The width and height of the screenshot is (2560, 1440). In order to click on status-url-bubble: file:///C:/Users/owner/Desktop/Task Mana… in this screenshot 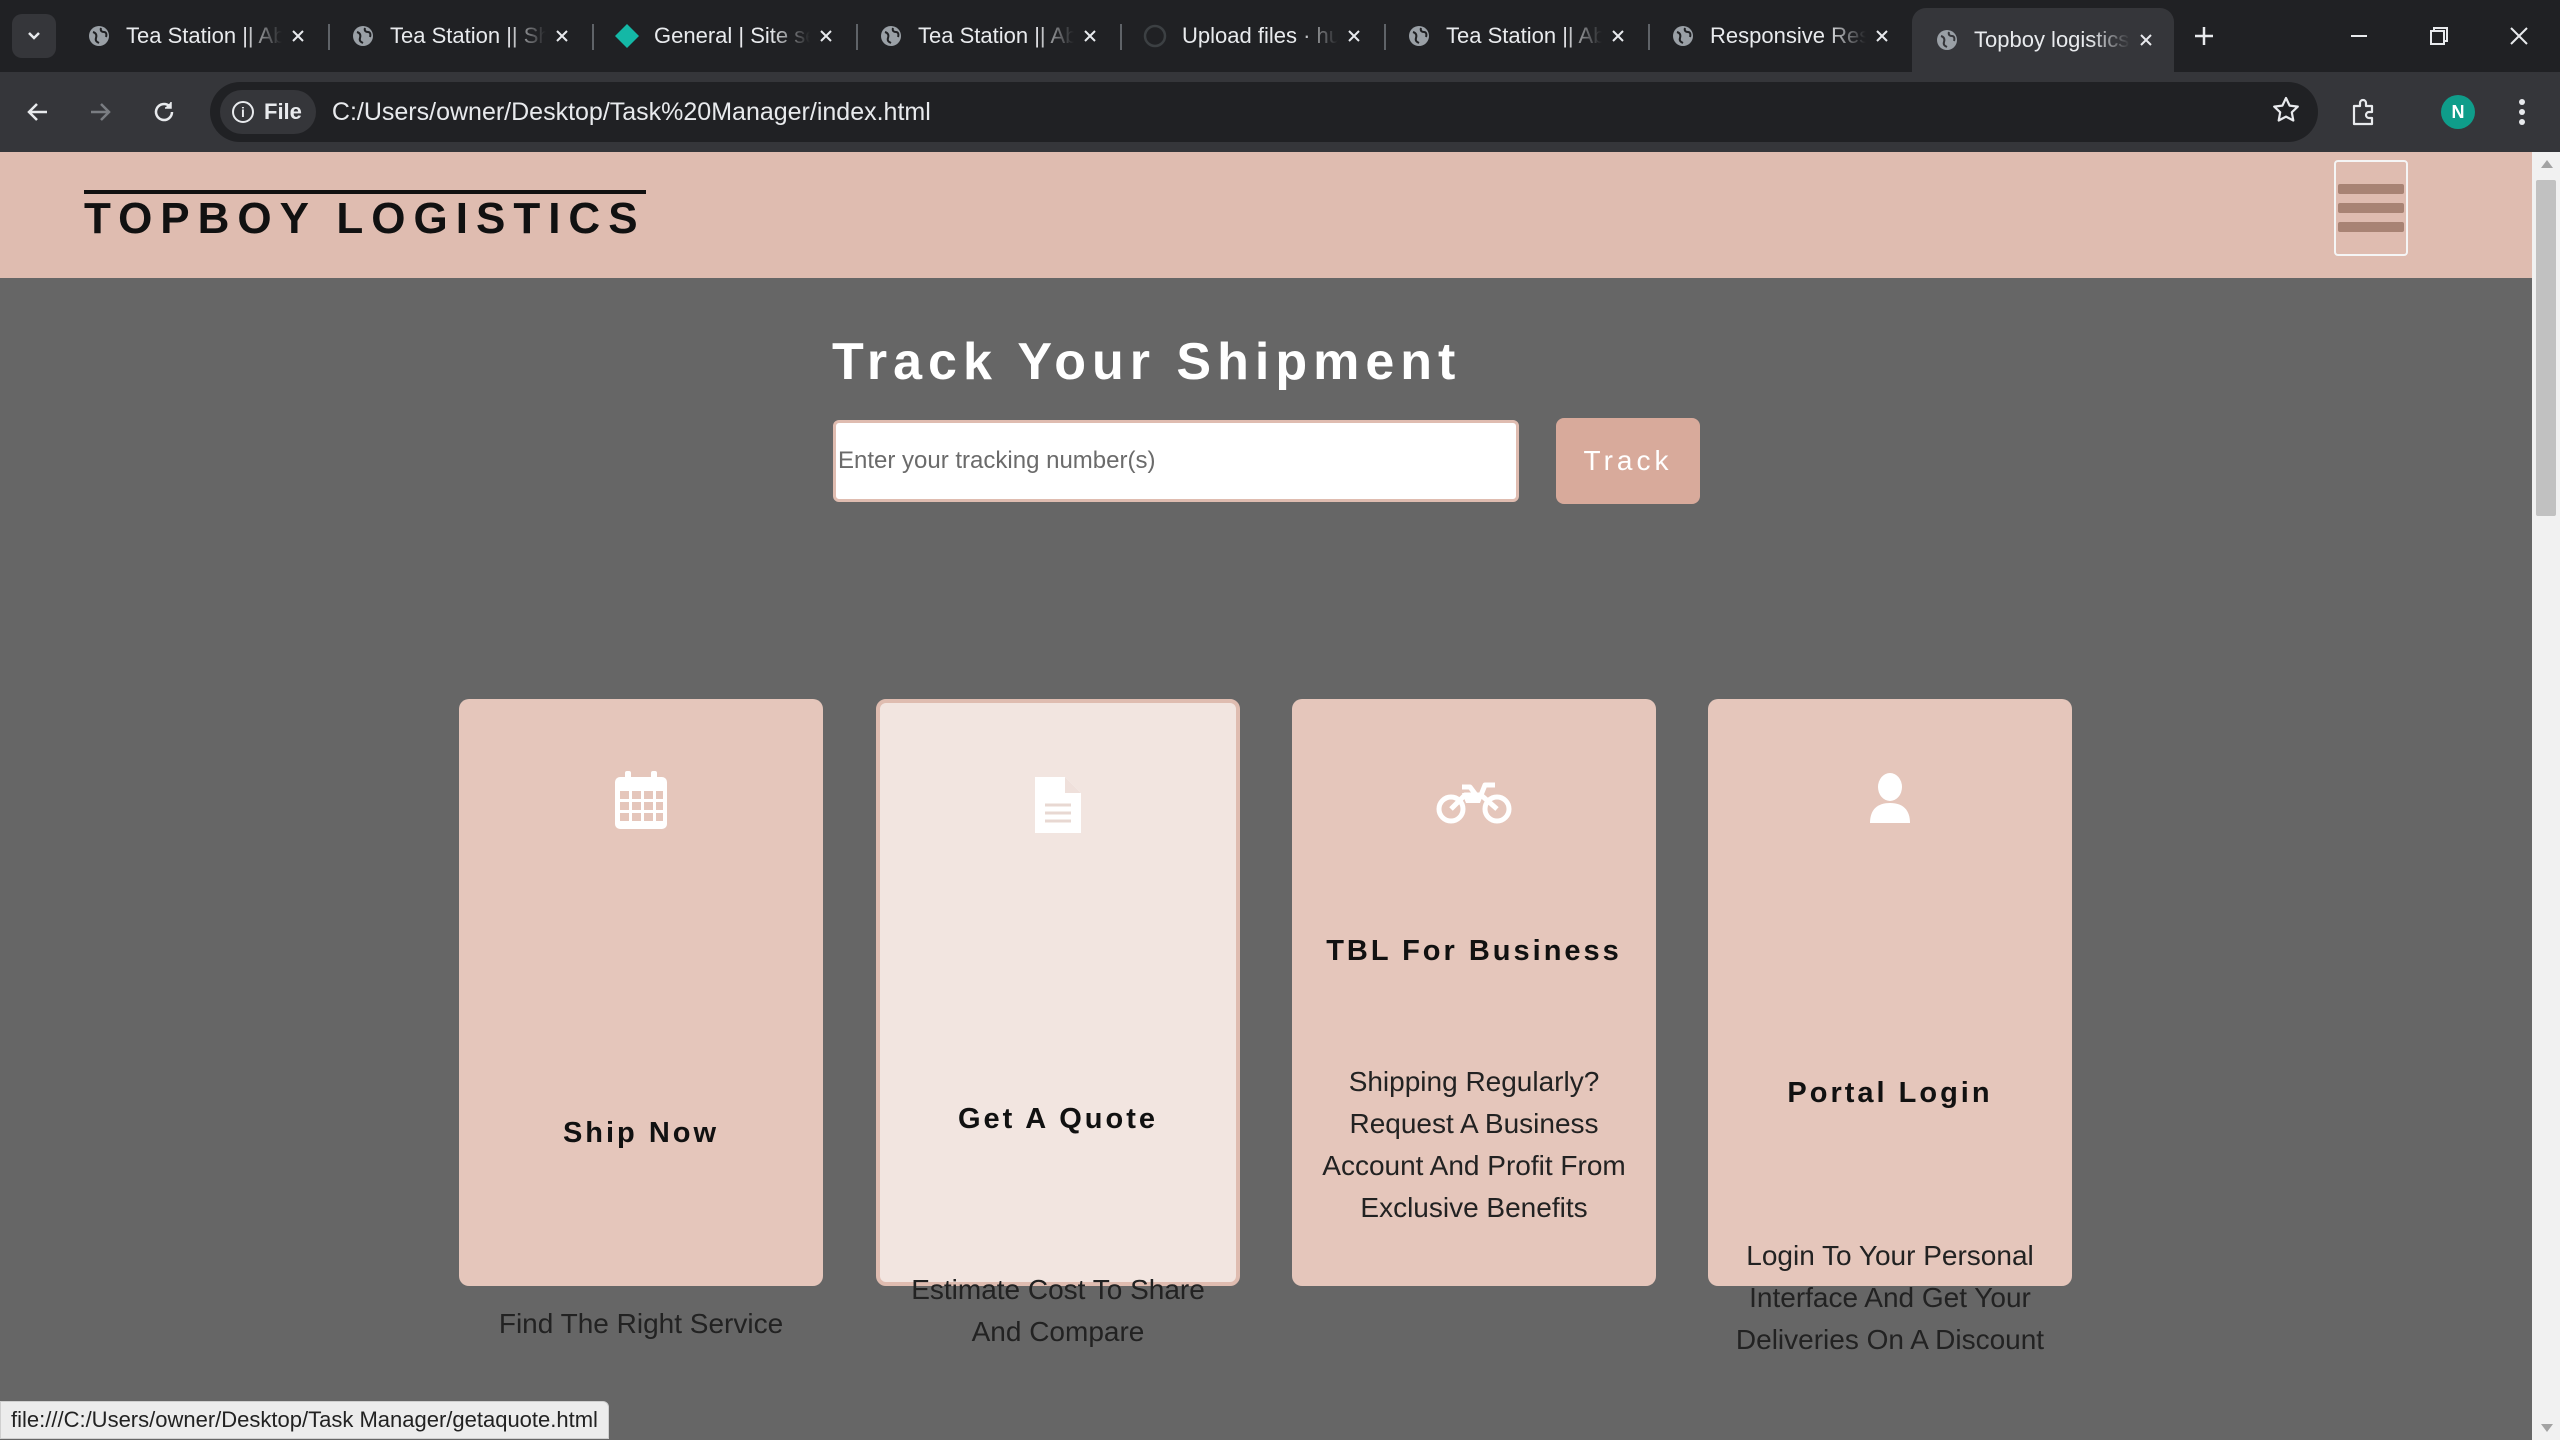, I will do `click(304, 1420)`.